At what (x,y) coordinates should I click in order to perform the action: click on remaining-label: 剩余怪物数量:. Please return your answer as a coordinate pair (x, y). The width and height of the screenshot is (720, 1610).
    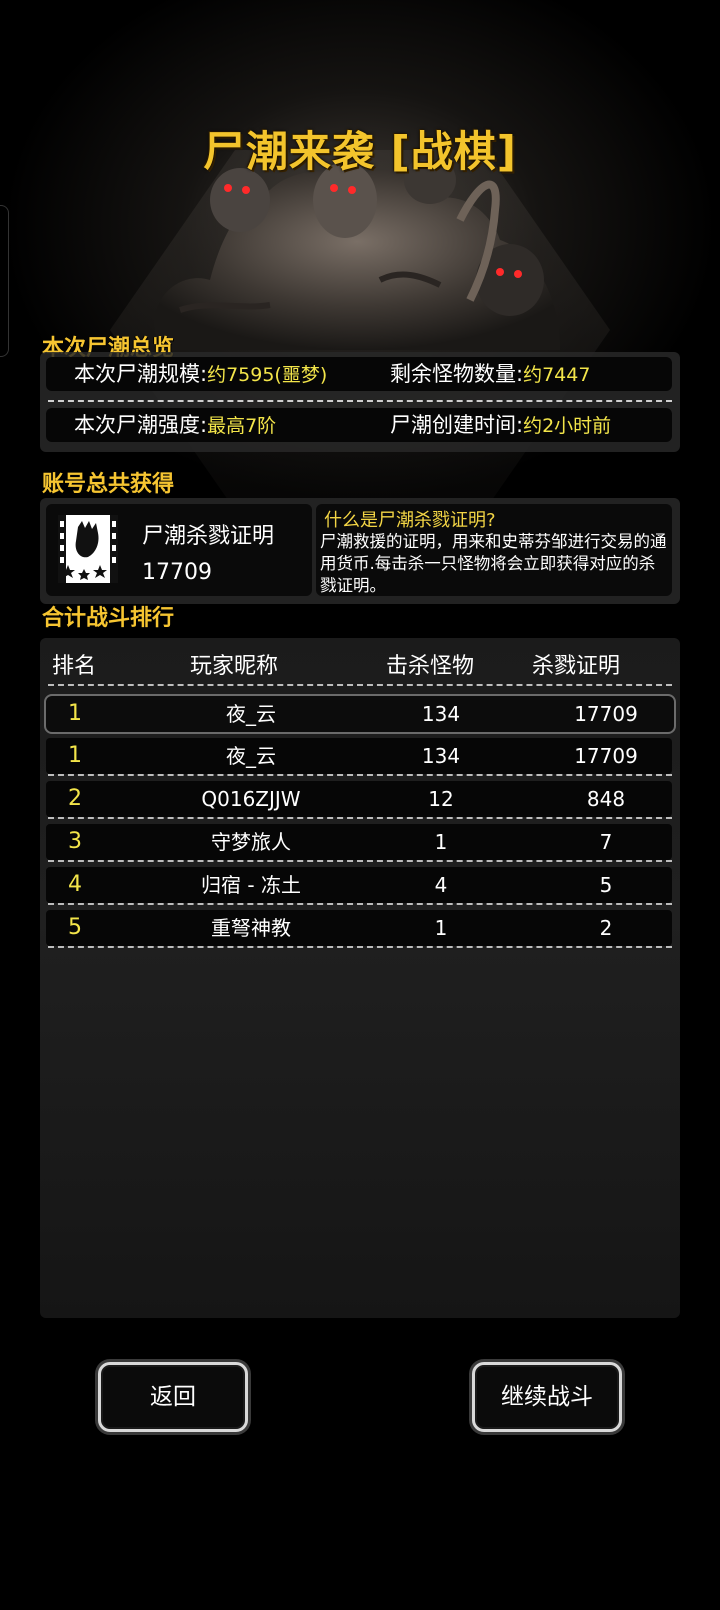
    Looking at the image, I should click on (457, 374).